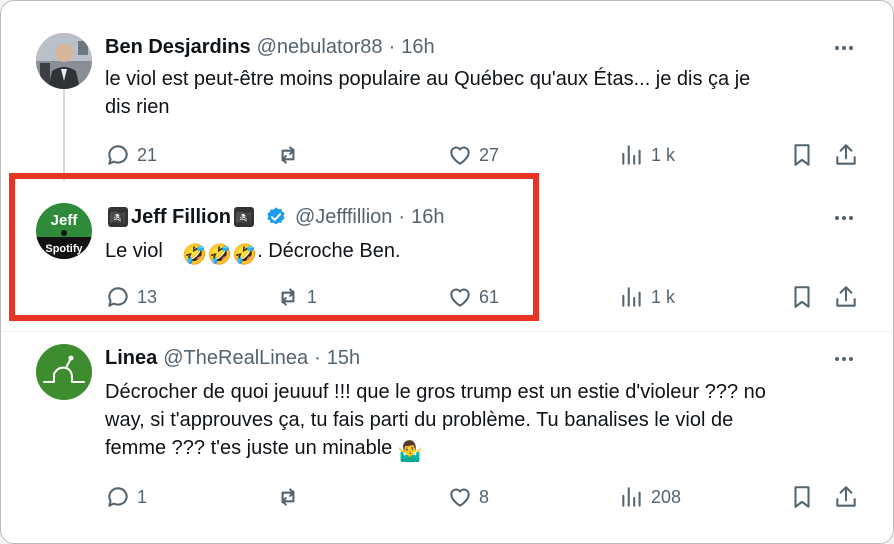 The image size is (894, 544). I want to click on author-handle: @nebulator88, so click(320, 47).